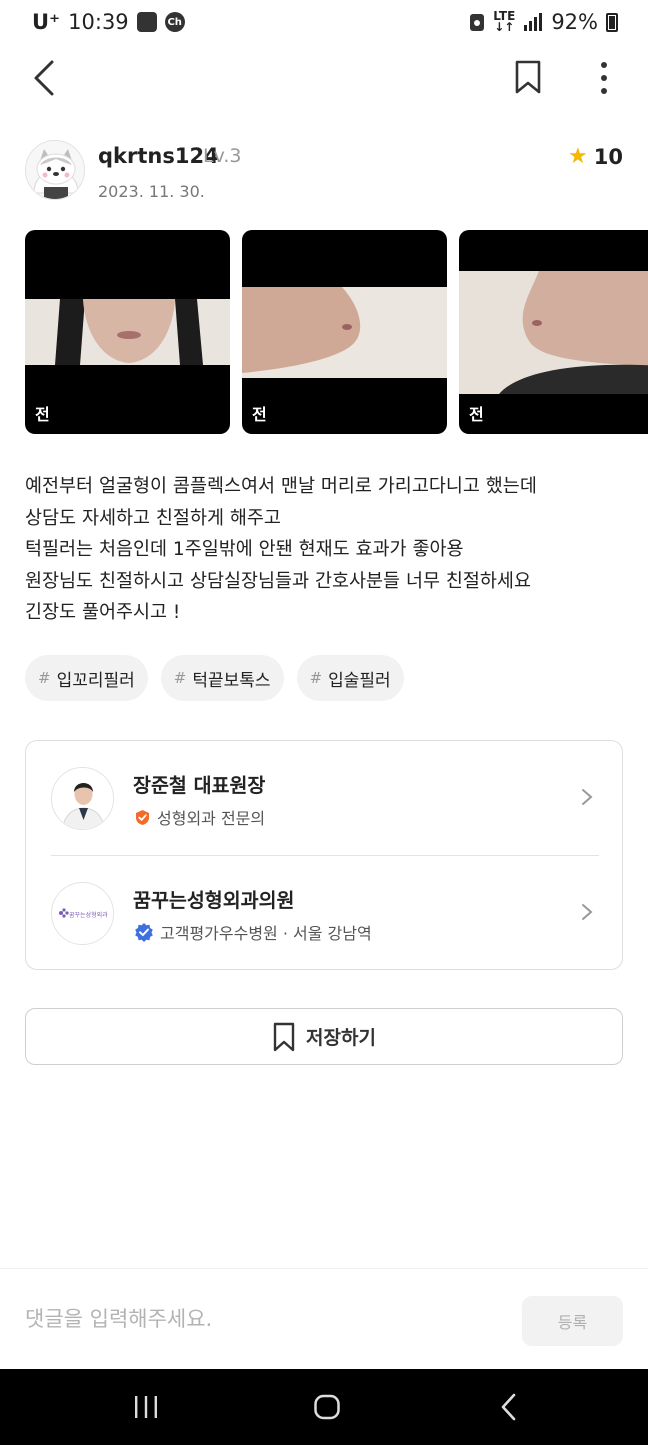  I want to click on post-author: qkrtns124 Lv.3 2023. 11. 30. ★ 10, so click(324, 171).